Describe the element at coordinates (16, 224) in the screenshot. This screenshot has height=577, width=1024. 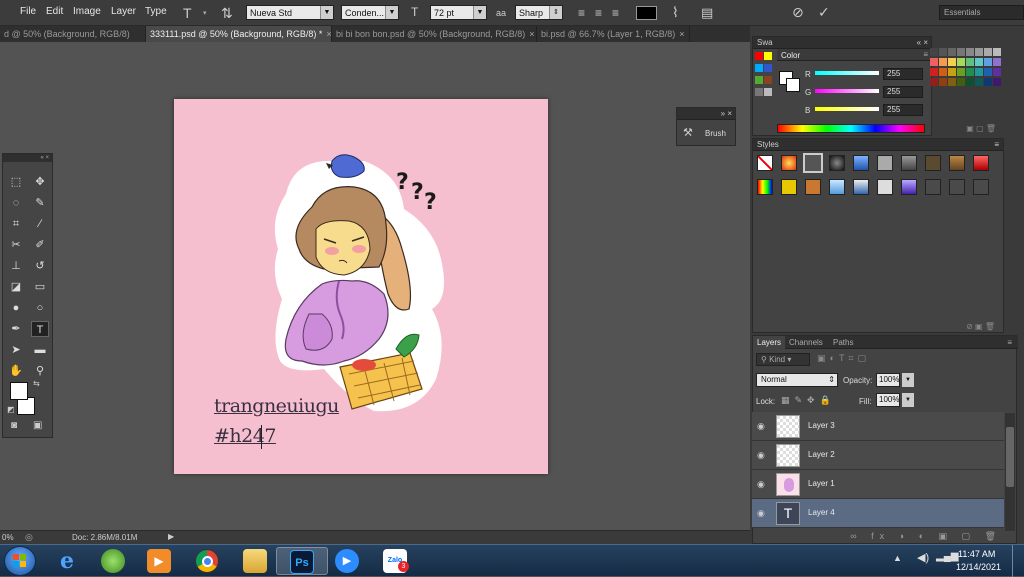
I see `crop-tool-icon: ⌗` at that location.